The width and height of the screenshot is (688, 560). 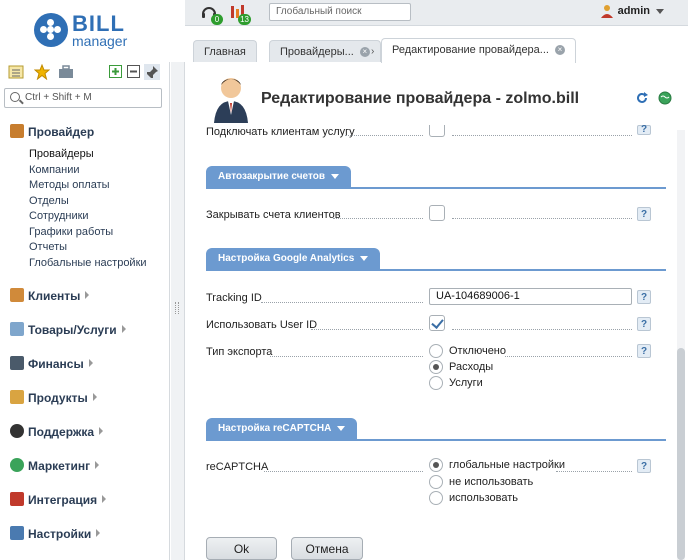 What do you see at coordinates (437, 131) in the screenshot?
I see `connect-clients-checkbox` at bounding box center [437, 131].